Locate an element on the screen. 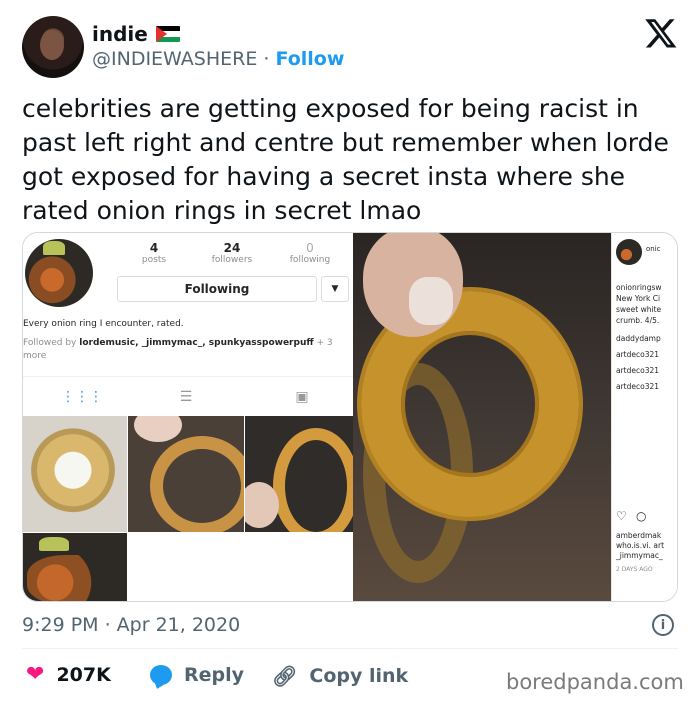 The width and height of the screenshot is (700, 704). instagram-tabbar: ⋮⋮⋮ ☰ ▣ is located at coordinates (188, 396).